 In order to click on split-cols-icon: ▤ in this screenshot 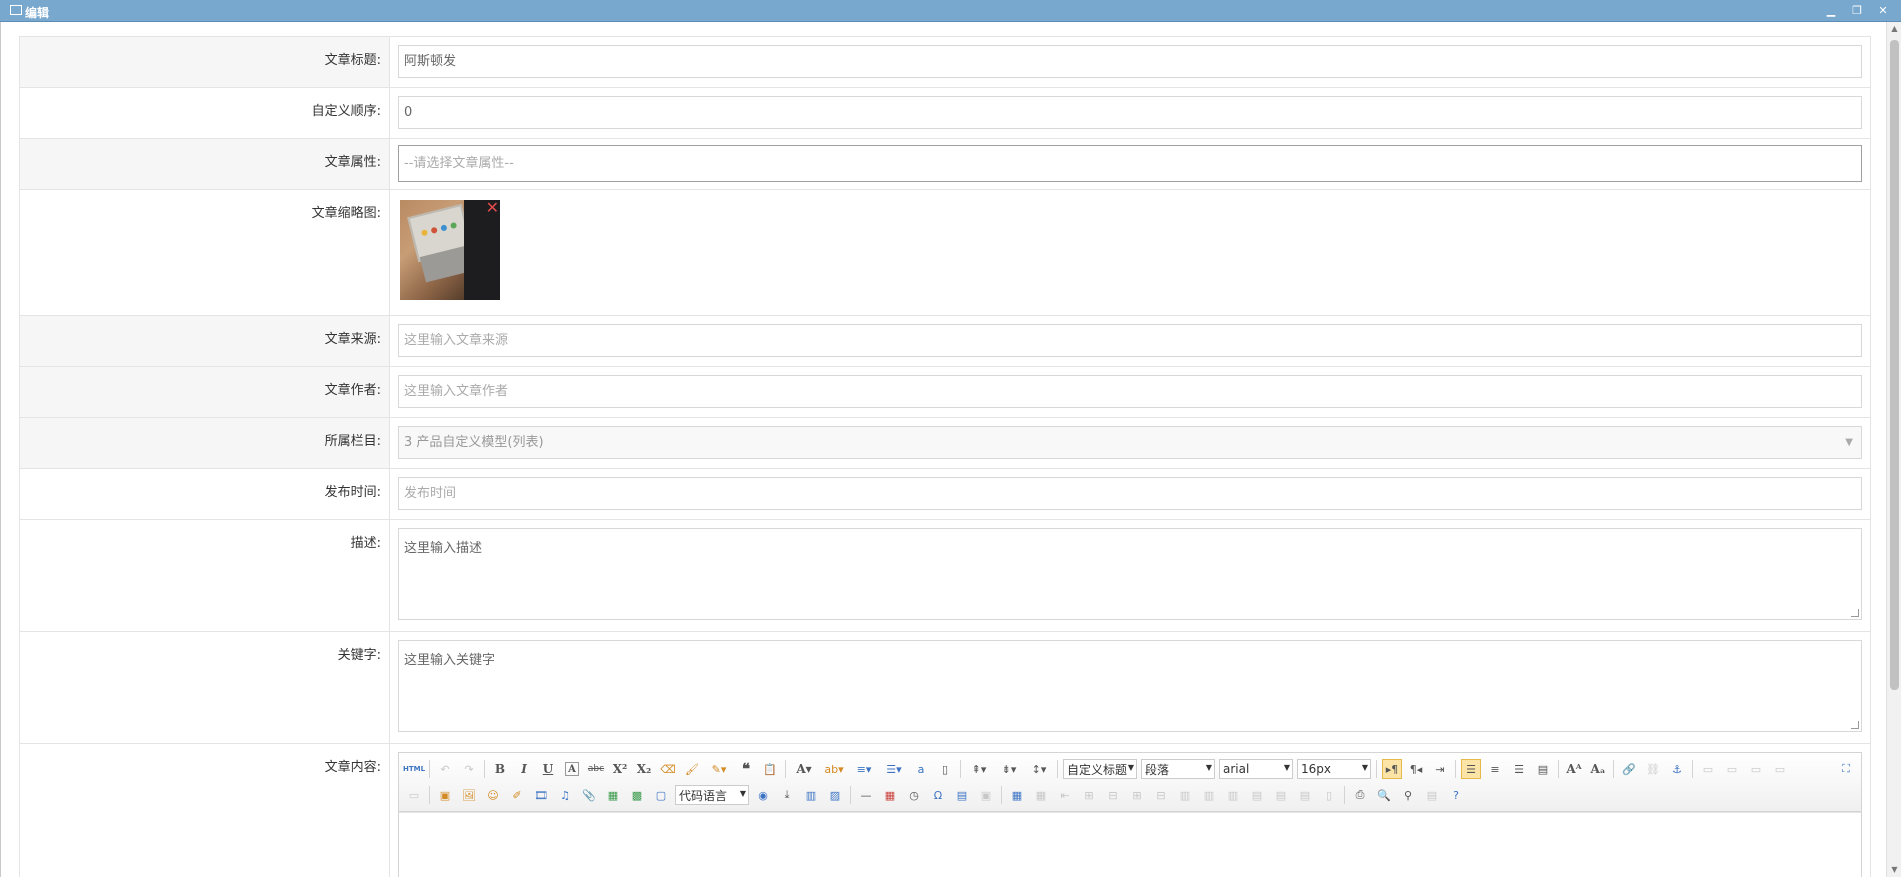, I will do `click(1305, 795)`.